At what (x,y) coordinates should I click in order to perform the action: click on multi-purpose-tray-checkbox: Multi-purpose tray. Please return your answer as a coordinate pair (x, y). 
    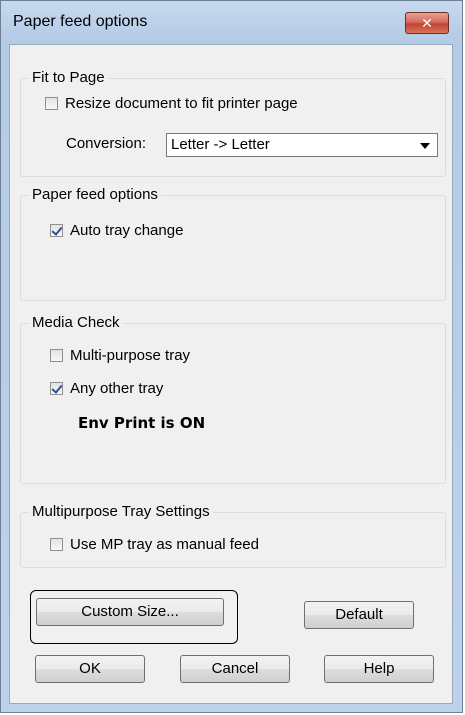
    Looking at the image, I should click on (120, 355).